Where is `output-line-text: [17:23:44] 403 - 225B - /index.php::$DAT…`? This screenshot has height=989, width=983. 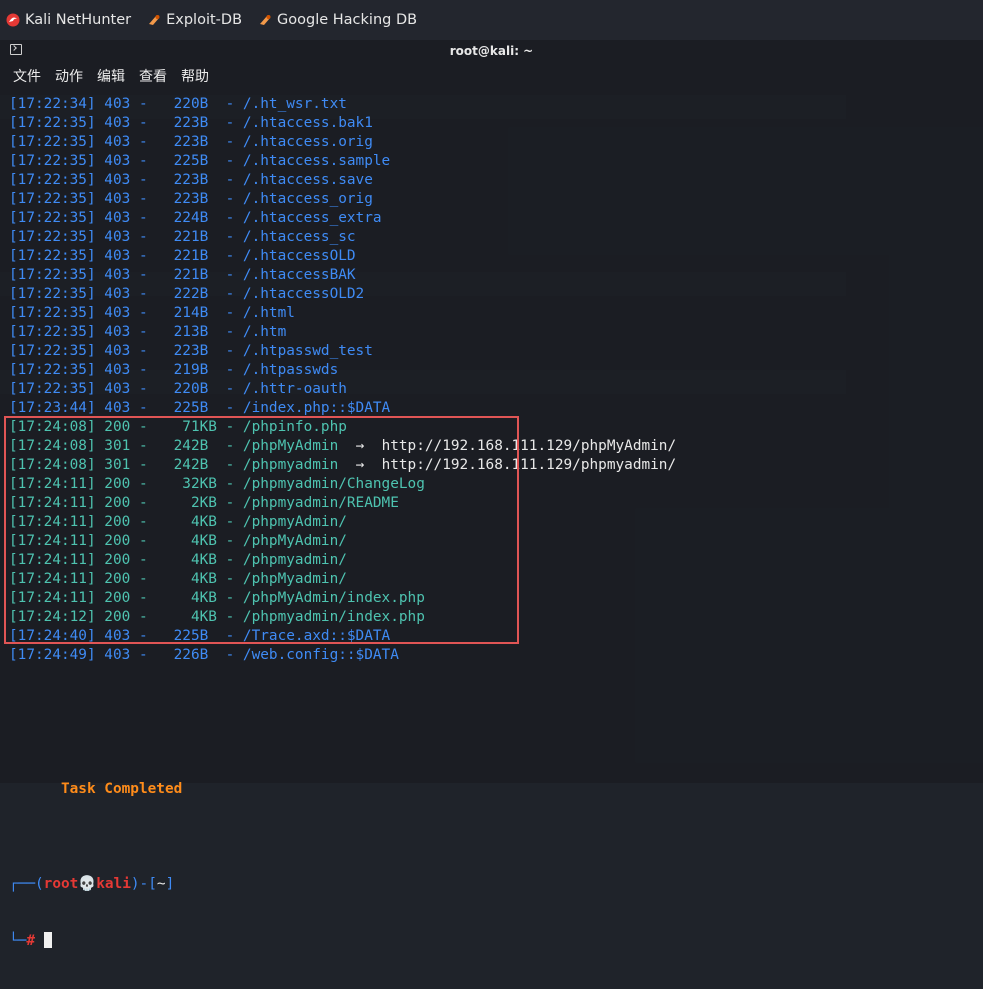
output-line-text: [17:23:44] 403 - 225B - /index.php::$DAT… is located at coordinates (200, 408).